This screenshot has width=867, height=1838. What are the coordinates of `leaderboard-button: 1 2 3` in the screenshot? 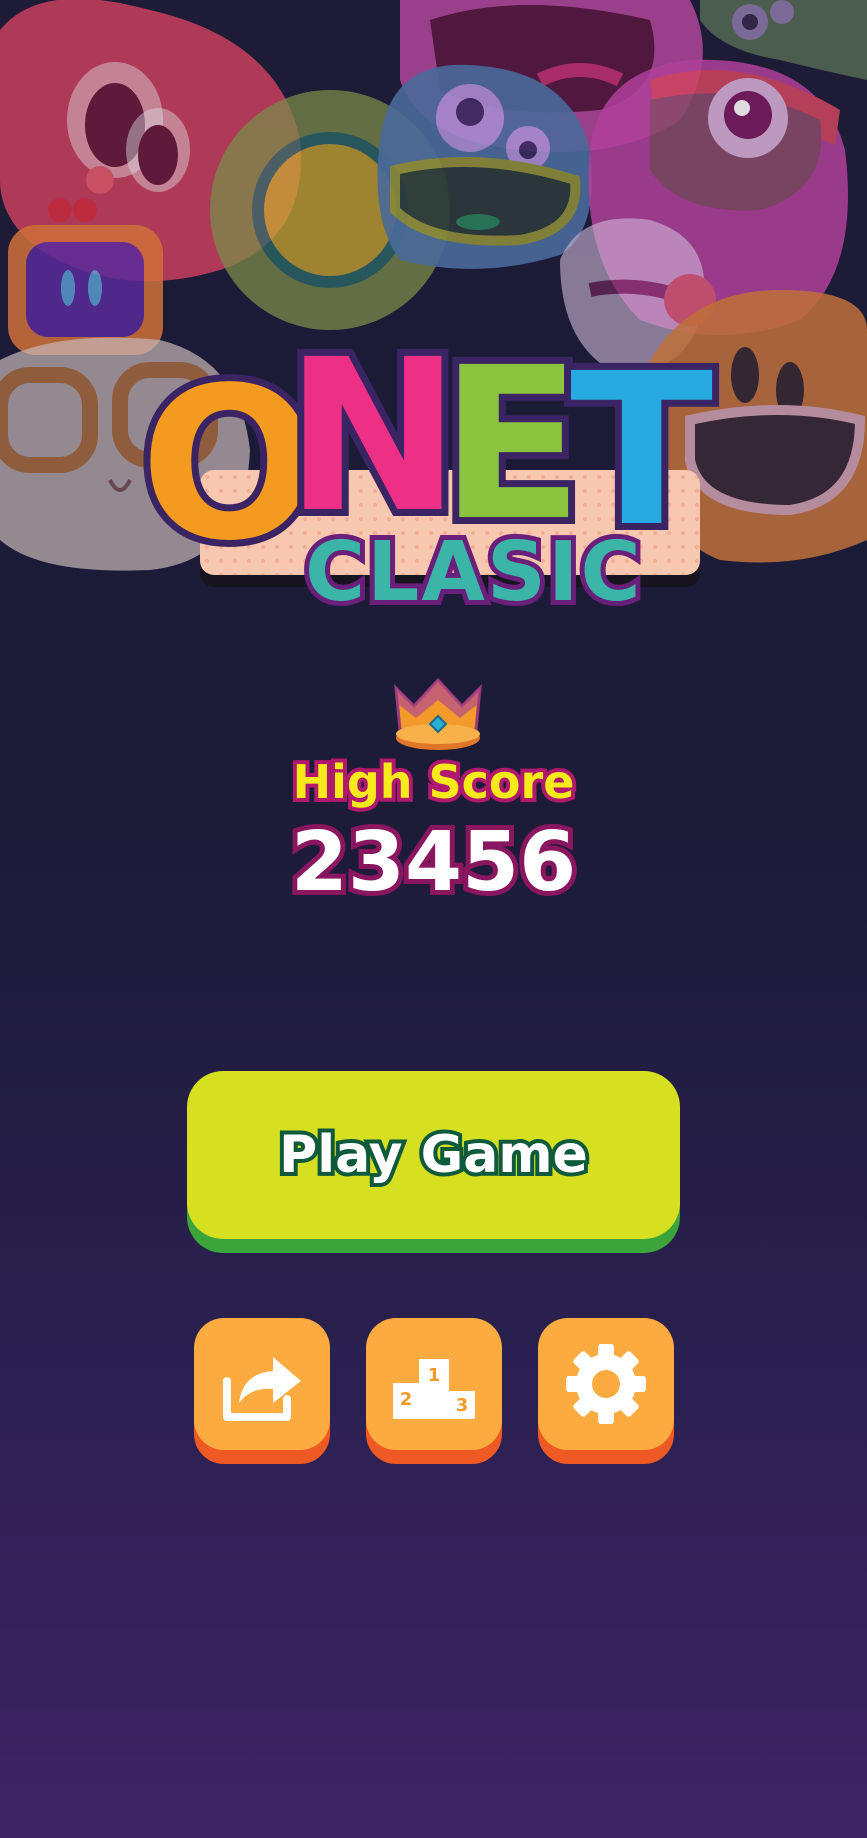 It's located at (434, 1384).